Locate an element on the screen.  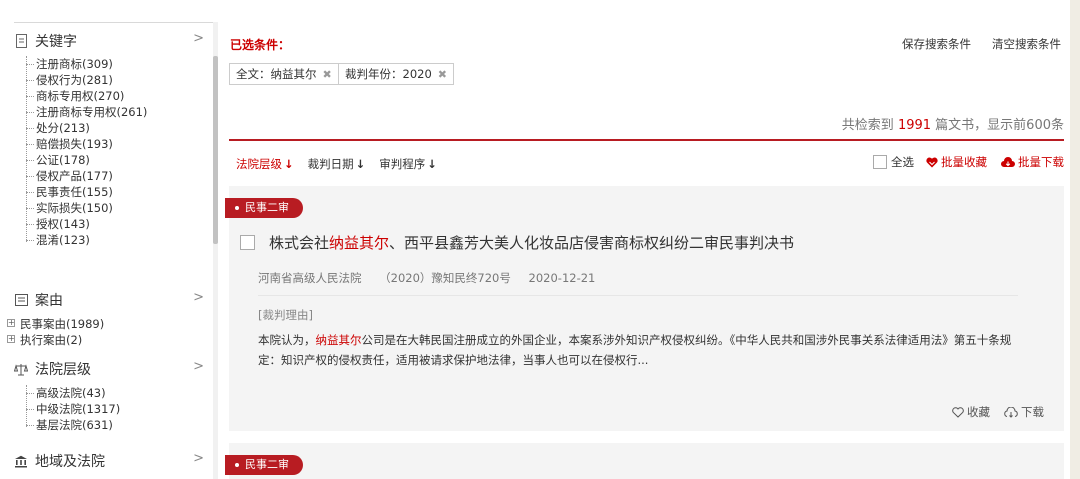
keyword-item: 授权(143) is located at coordinates (119, 224).